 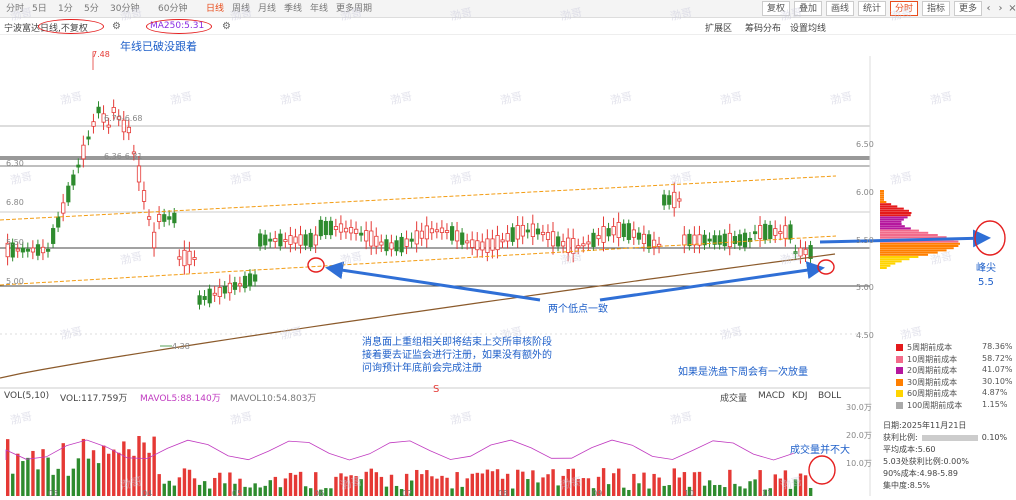 What do you see at coordinates (865, 144) in the screenshot?
I see `right-axis-650: 6.50` at bounding box center [865, 144].